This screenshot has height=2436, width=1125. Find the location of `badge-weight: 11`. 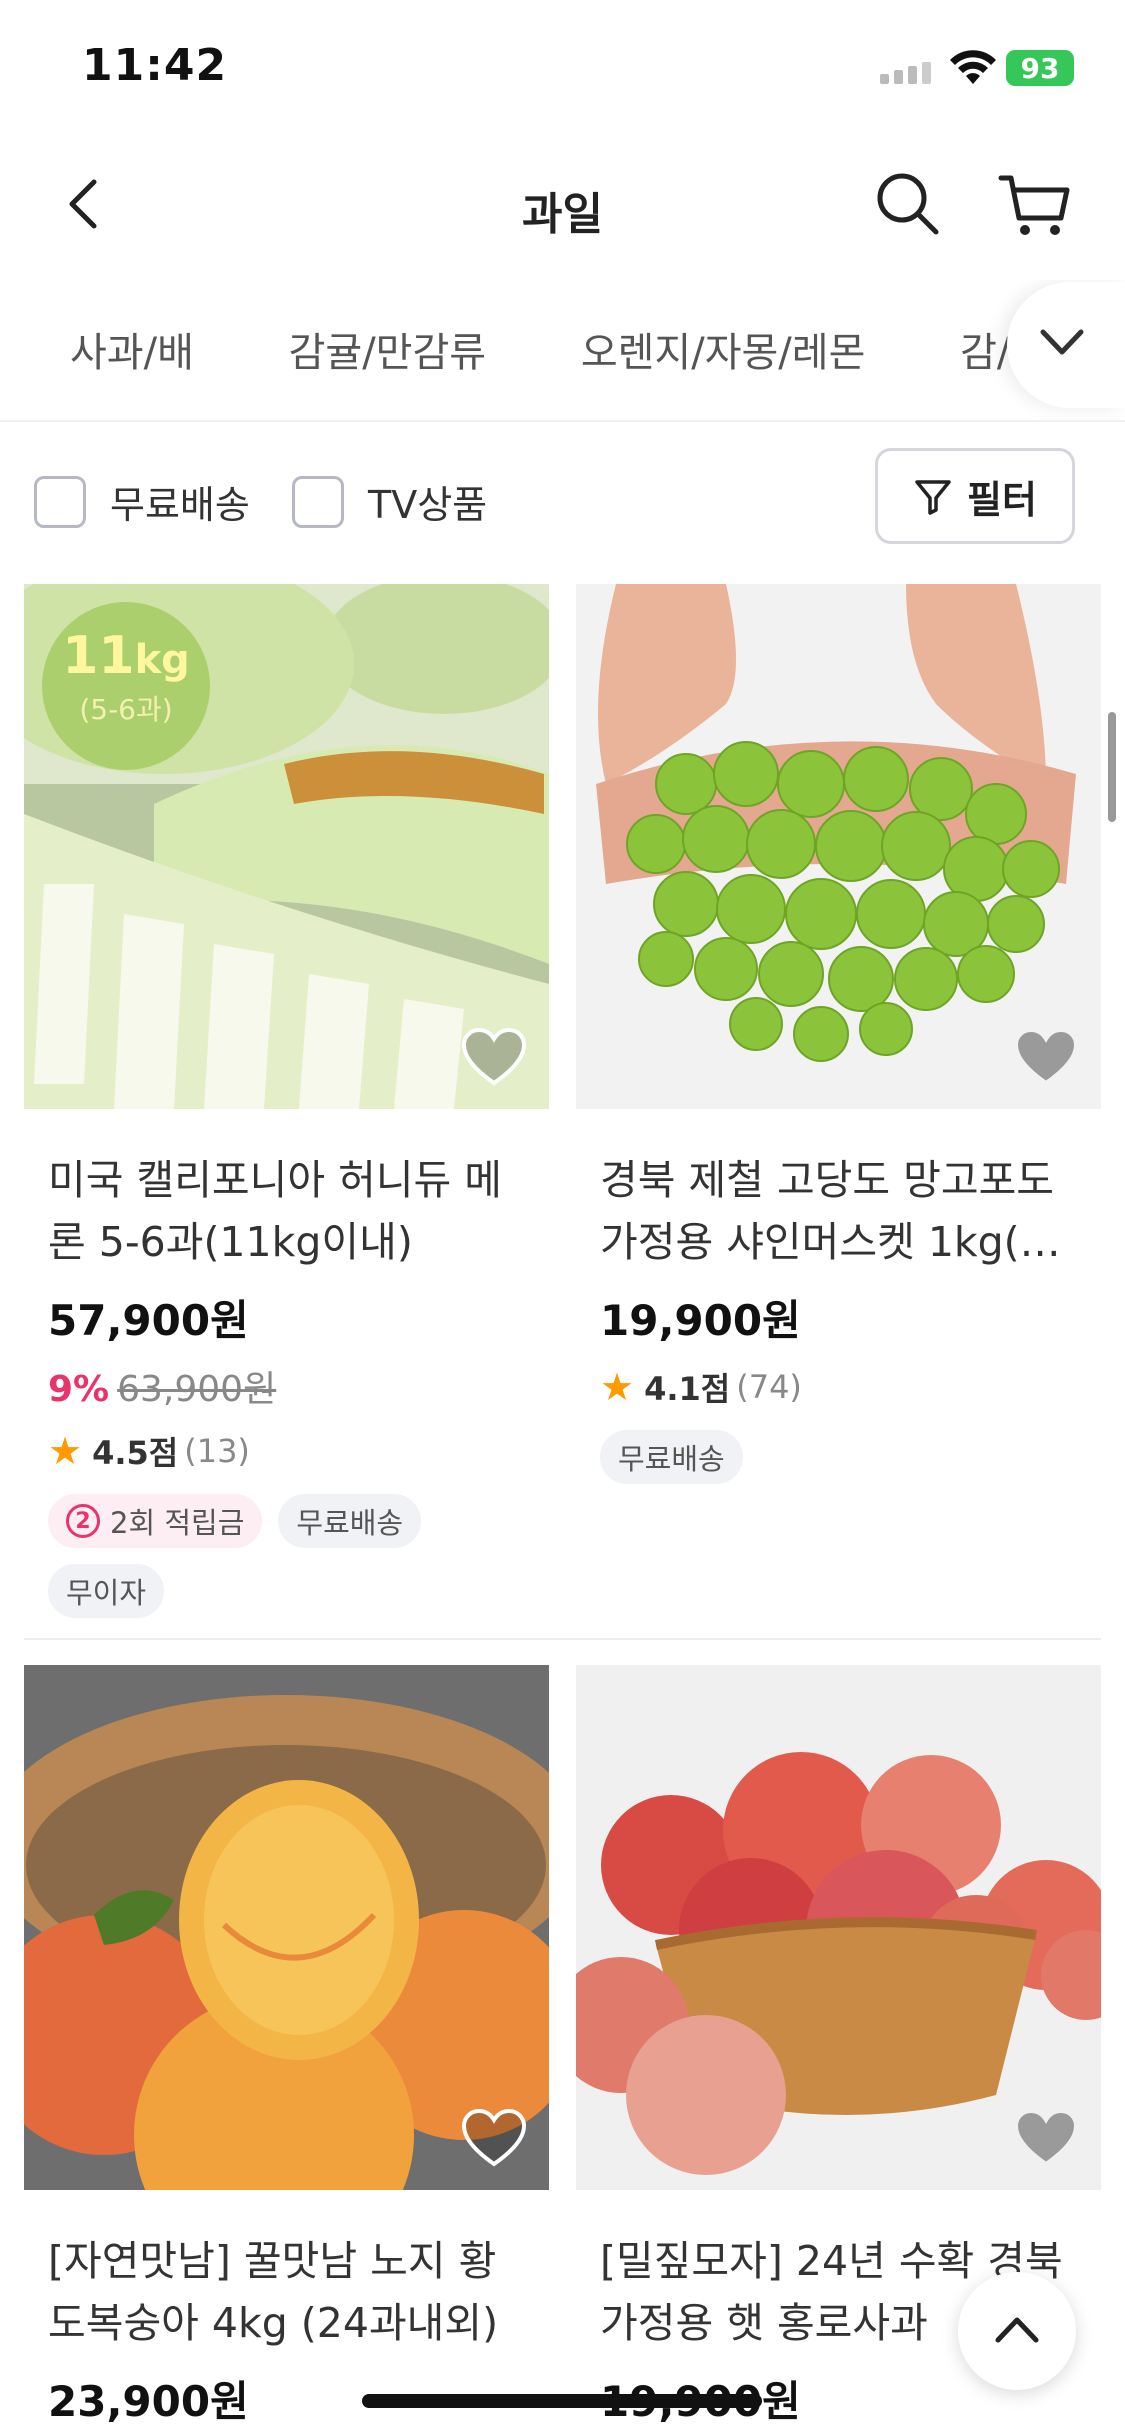

badge-weight: 11 is located at coordinates (98, 656).